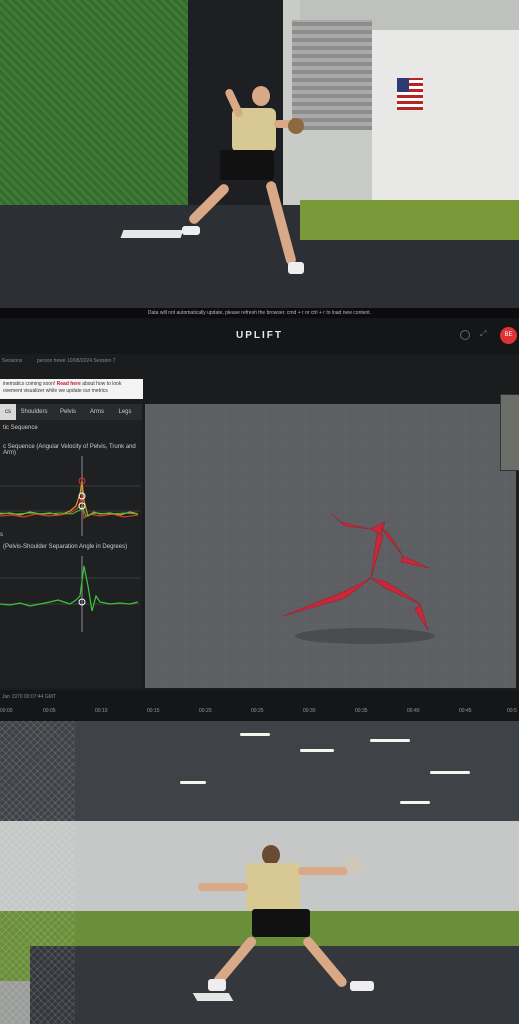  Describe the element at coordinates (34, 412) in the screenshot. I see `tab-shoulders: Shoulders` at that location.